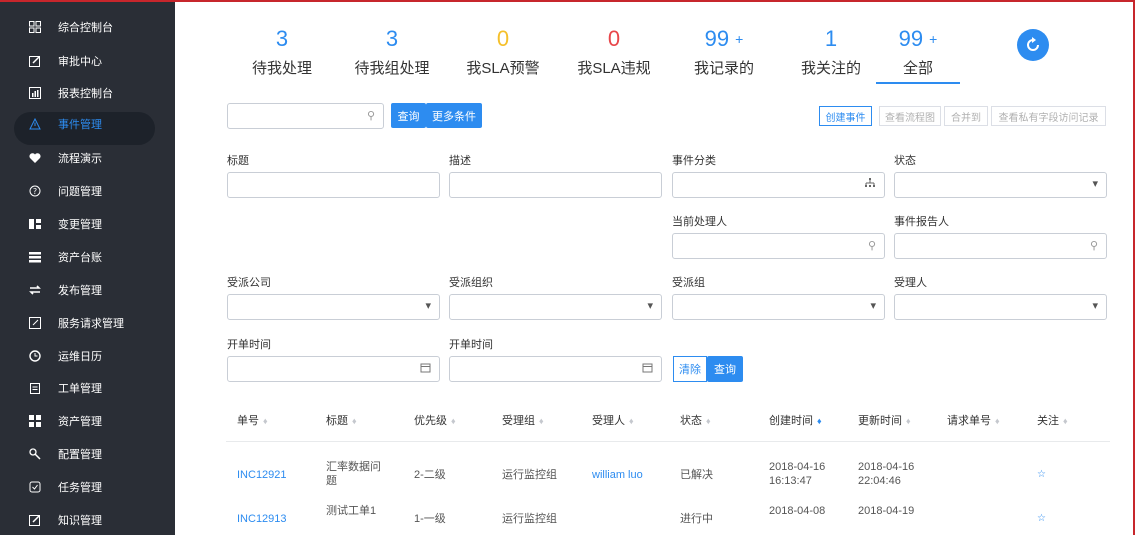 This screenshot has width=1135, height=536. Describe the element at coordinates (778, 185) in the screenshot. I see `category-input` at that location.